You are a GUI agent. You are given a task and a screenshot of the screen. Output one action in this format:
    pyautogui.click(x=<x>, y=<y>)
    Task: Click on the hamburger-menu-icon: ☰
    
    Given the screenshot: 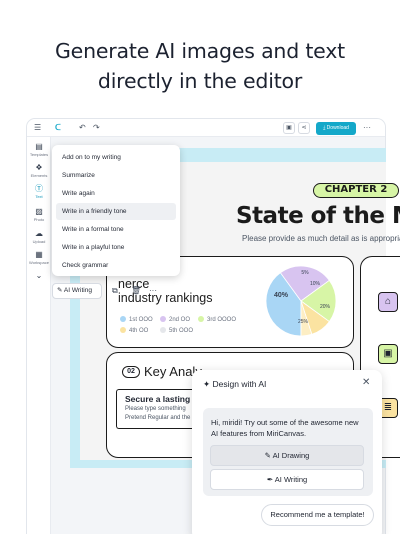 What is the action you would take?
    pyautogui.click(x=37, y=128)
    